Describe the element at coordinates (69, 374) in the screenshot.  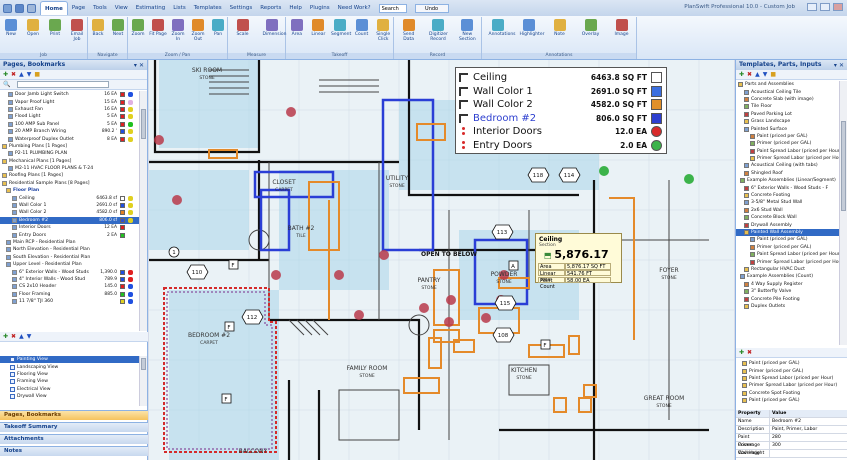
I see `view-item: Flooring View` at that location.